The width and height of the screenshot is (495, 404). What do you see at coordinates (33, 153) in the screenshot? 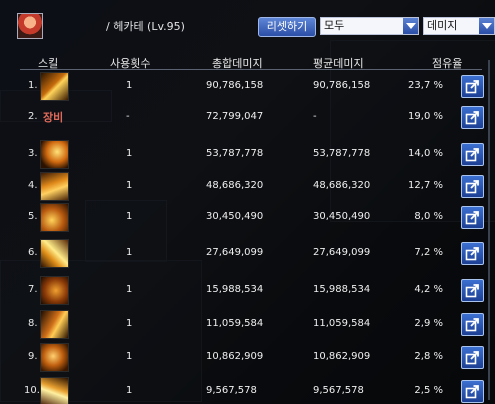
I see `row-rank: 3.` at bounding box center [33, 153].